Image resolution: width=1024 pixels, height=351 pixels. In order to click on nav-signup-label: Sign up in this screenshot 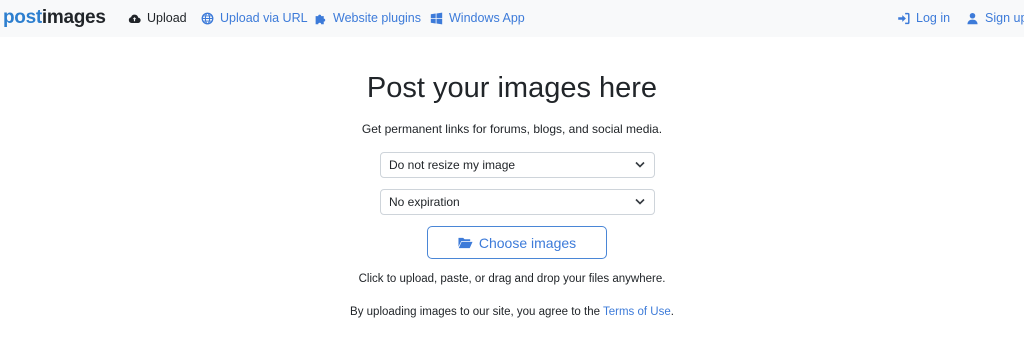, I will do `click(1004, 18)`.